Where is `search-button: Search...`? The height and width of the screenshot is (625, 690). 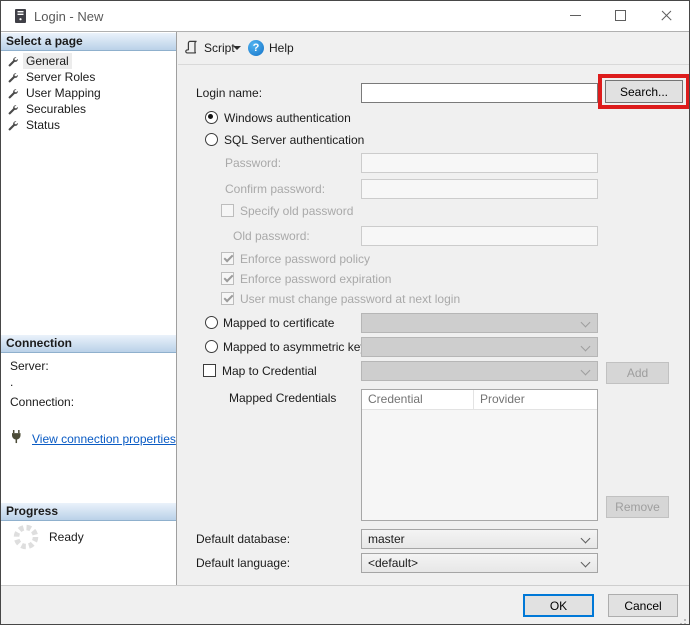 search-button: Search... is located at coordinates (644, 91).